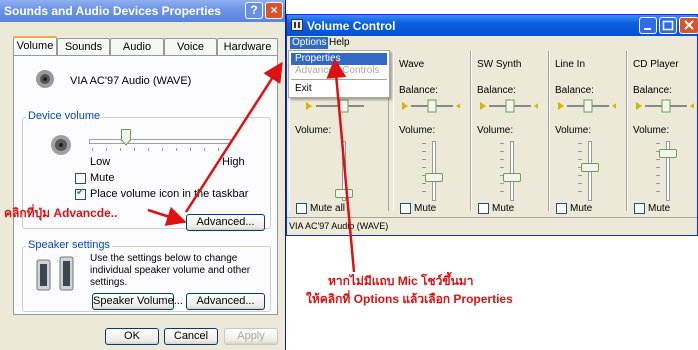  Describe the element at coordinates (233, 137) in the screenshot. I see `arrow-to-options-menu` at that location.